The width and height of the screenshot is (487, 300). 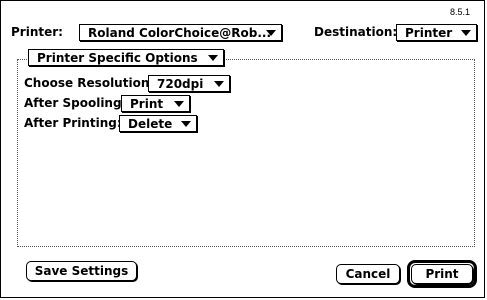 I want to click on after-spooling-popup-value: Print, so click(x=147, y=103).